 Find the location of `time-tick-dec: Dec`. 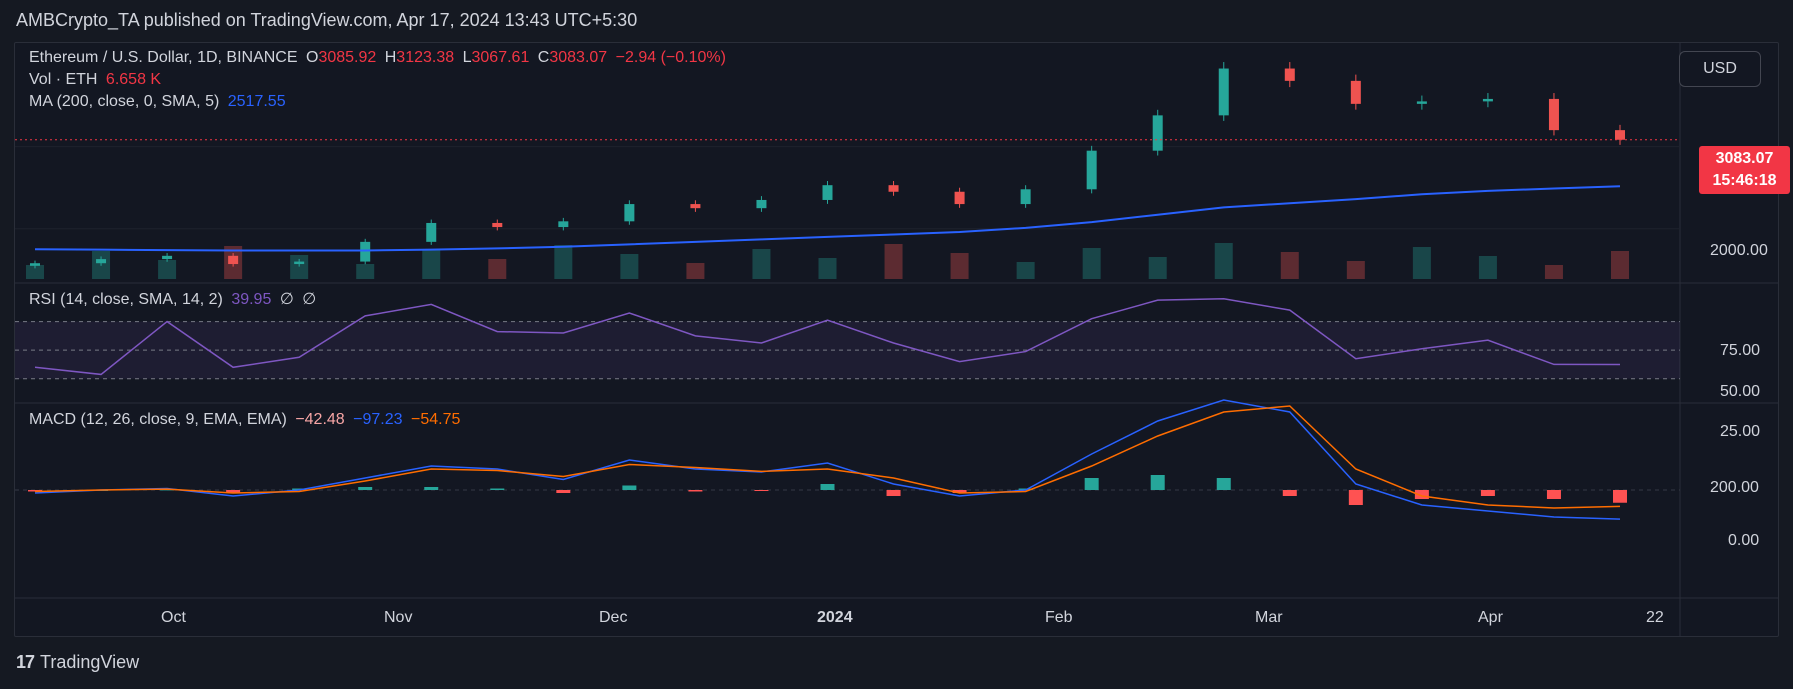

time-tick-dec: Dec is located at coordinates (613, 617).